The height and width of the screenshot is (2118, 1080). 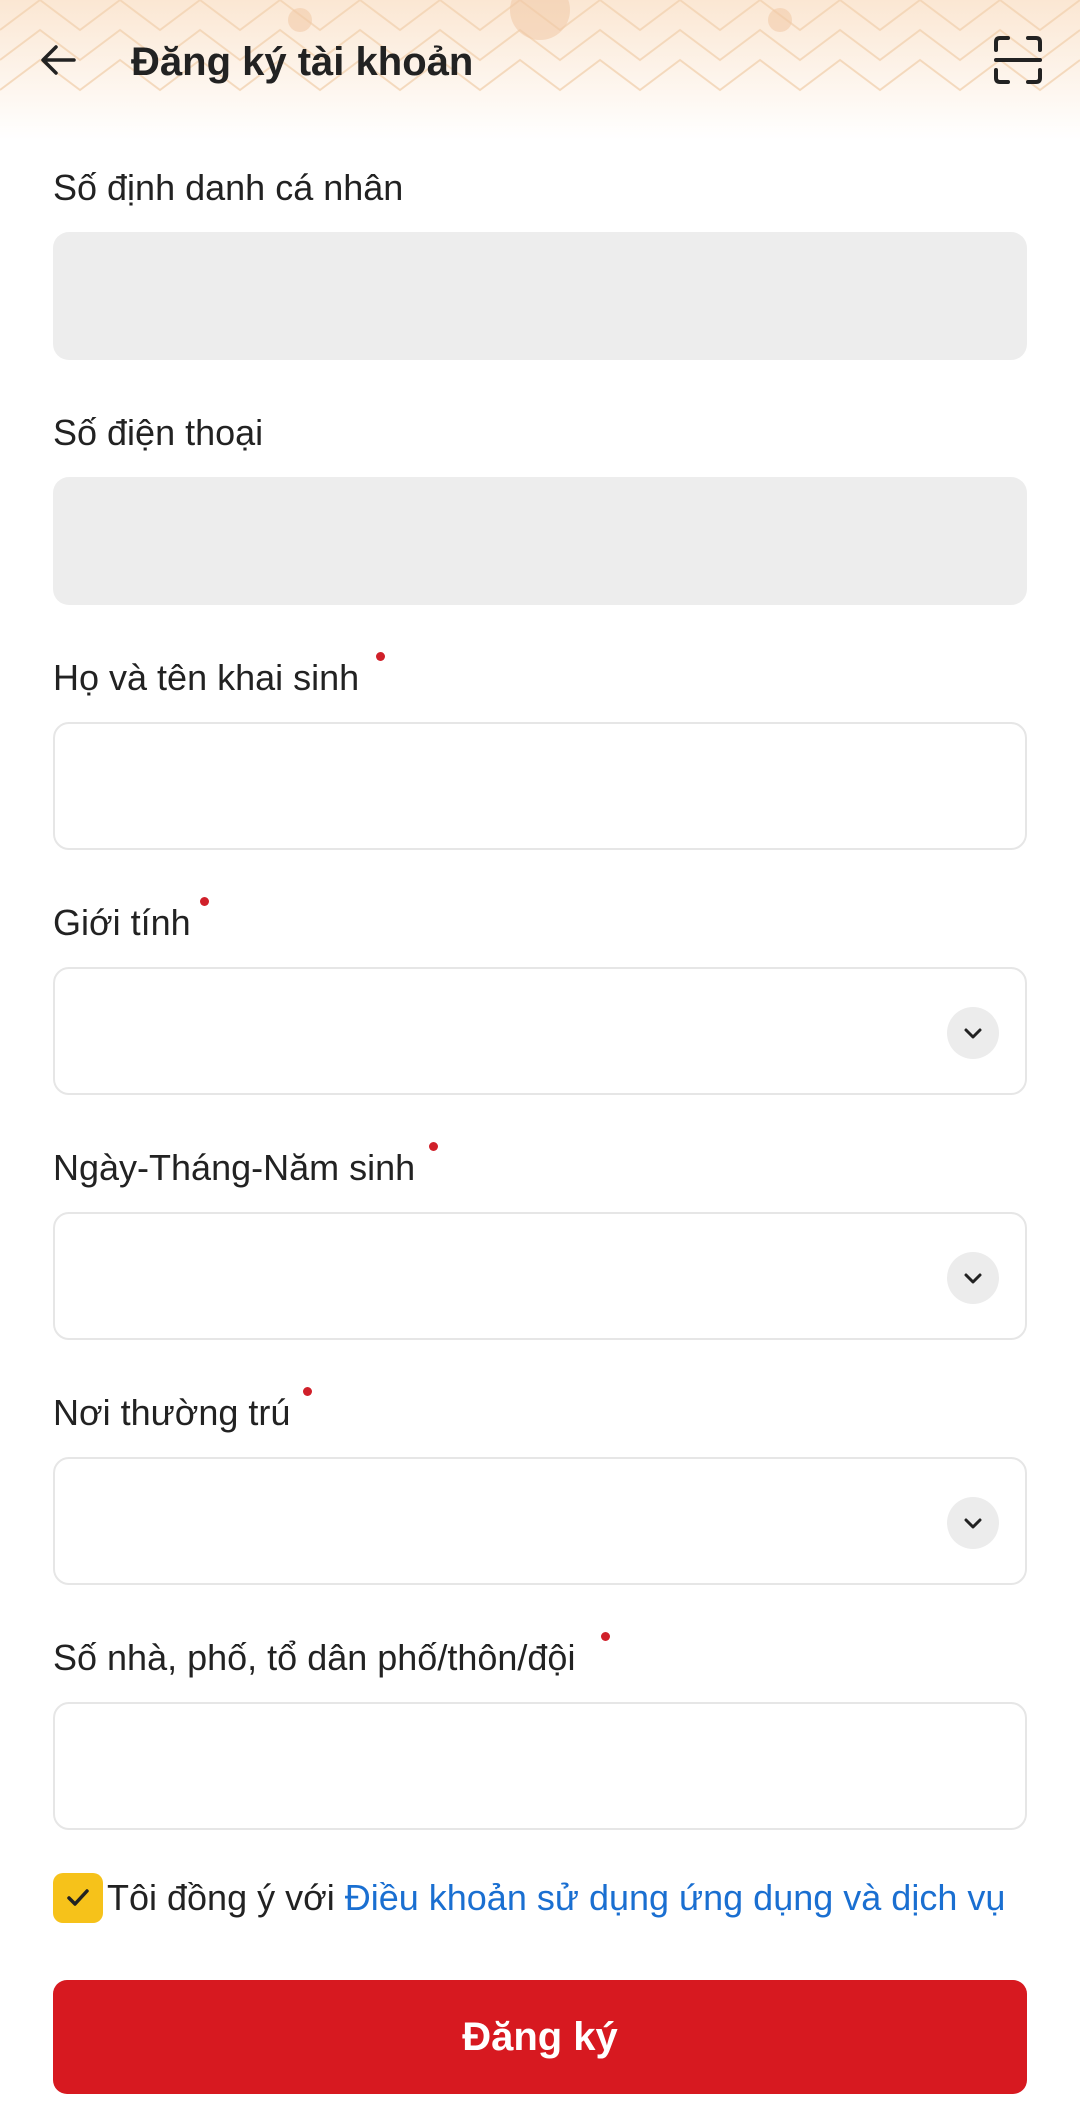 I want to click on date-of-birth-select, so click(x=540, y=1276).